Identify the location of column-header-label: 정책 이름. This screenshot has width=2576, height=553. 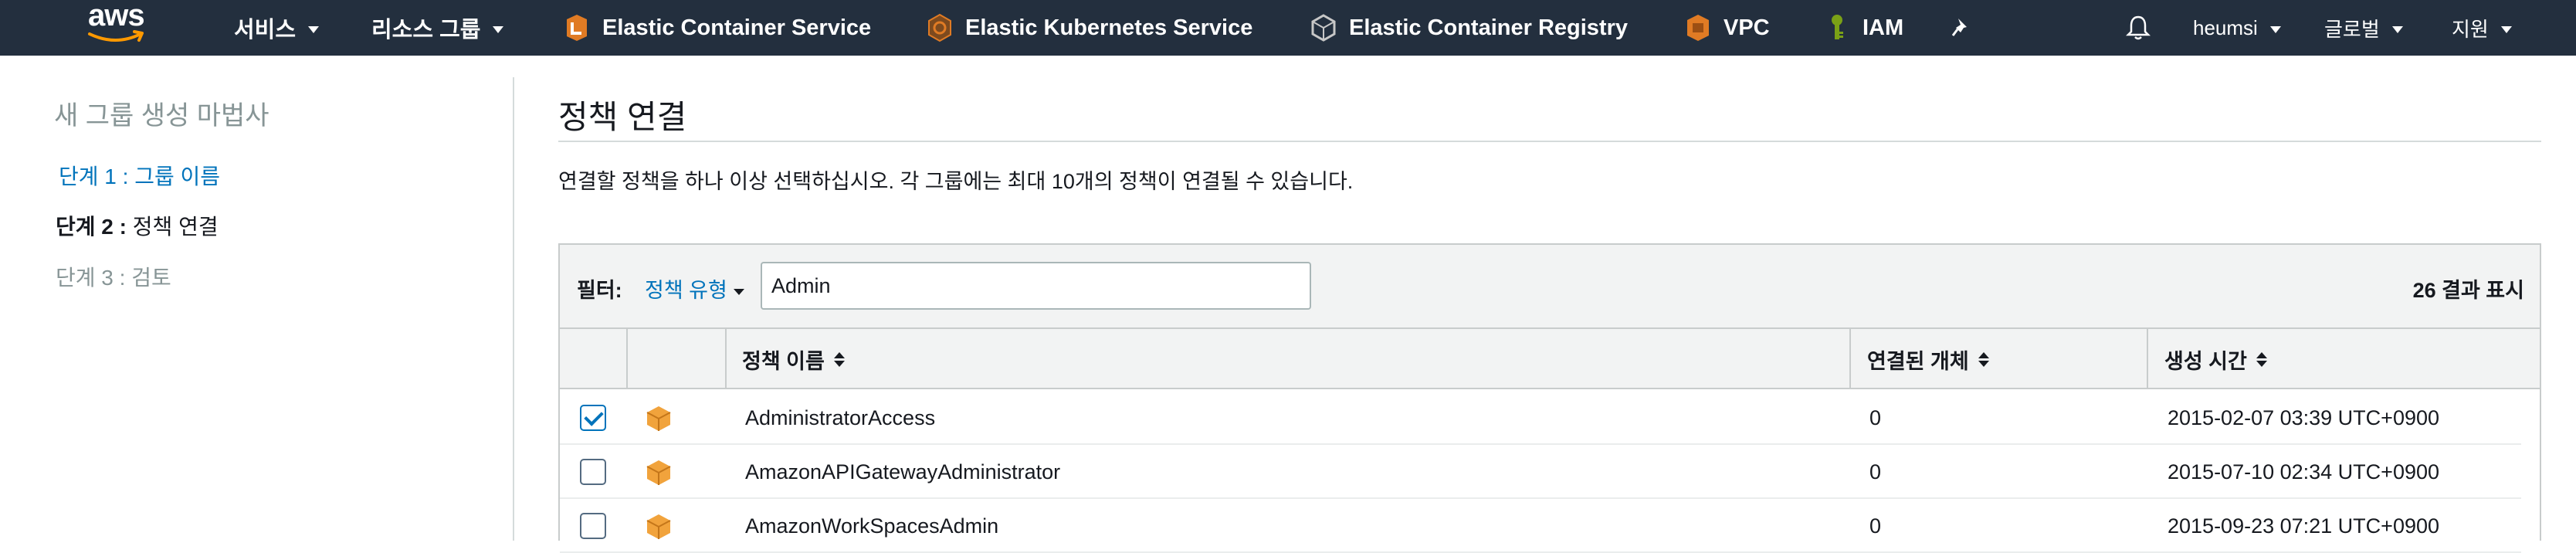
(783, 361).